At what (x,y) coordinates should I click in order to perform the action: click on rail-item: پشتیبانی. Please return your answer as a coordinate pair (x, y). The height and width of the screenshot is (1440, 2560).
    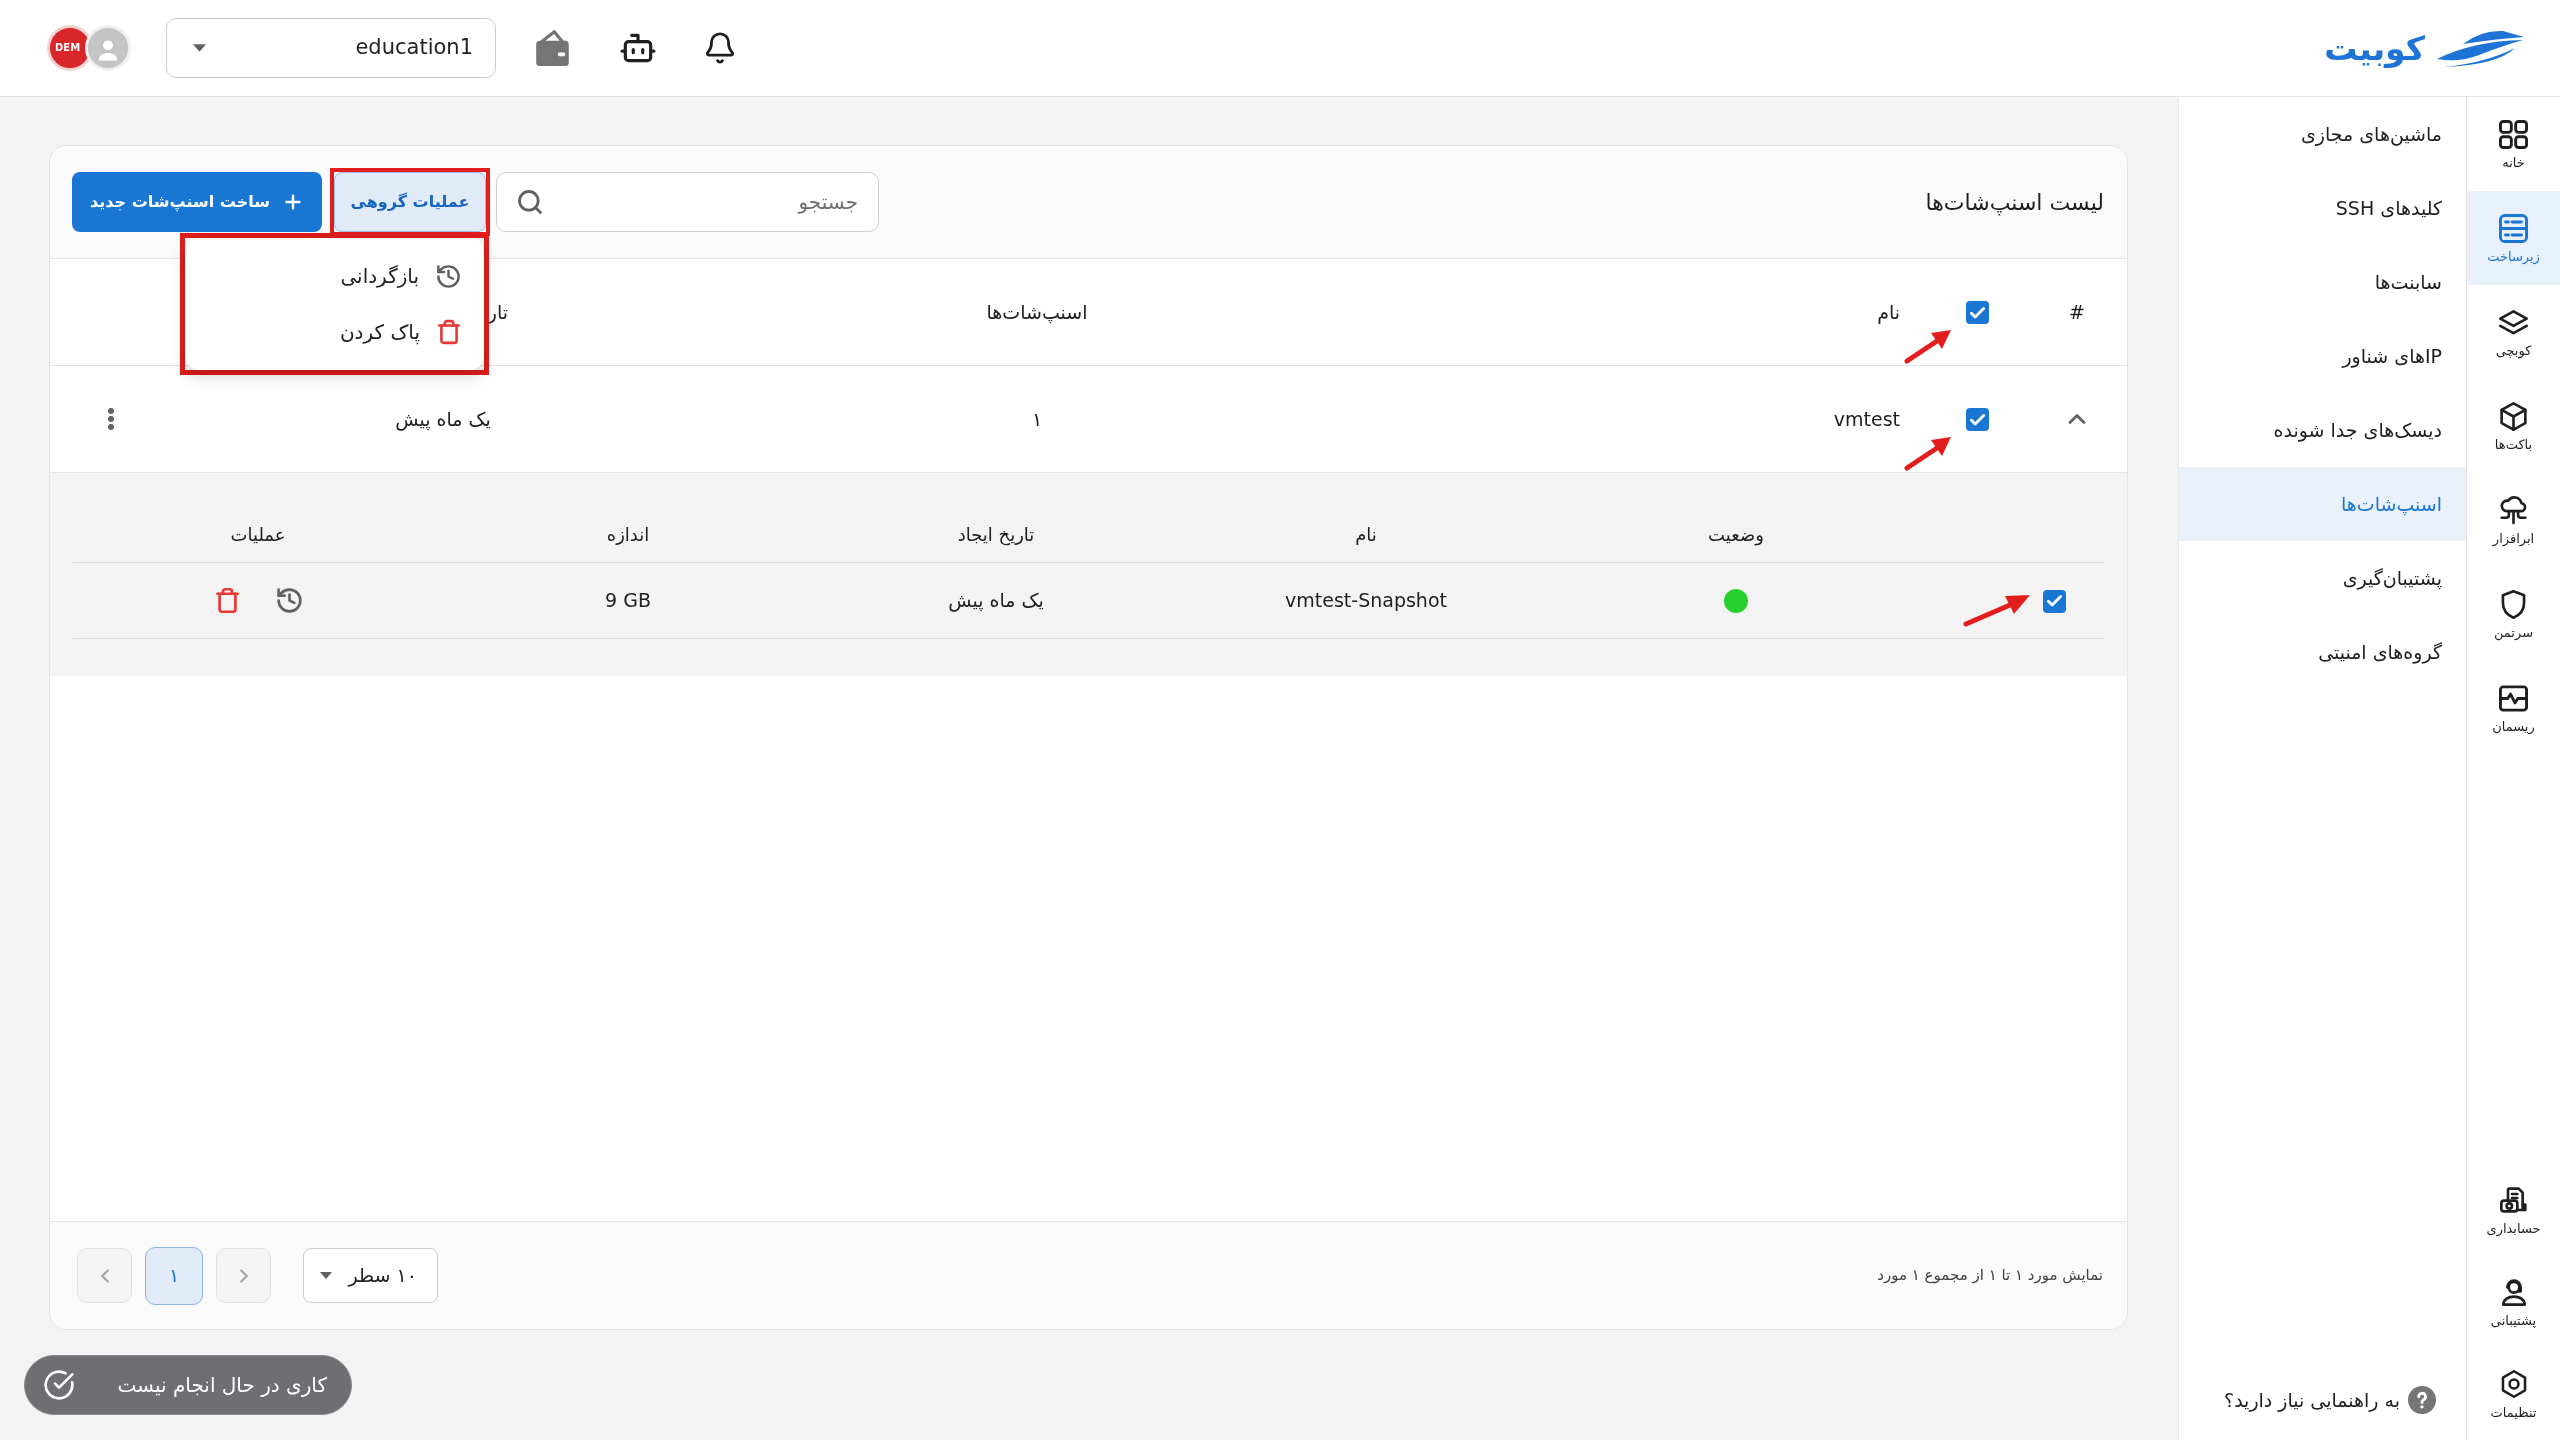
    Looking at the image, I should click on (2513, 1302).